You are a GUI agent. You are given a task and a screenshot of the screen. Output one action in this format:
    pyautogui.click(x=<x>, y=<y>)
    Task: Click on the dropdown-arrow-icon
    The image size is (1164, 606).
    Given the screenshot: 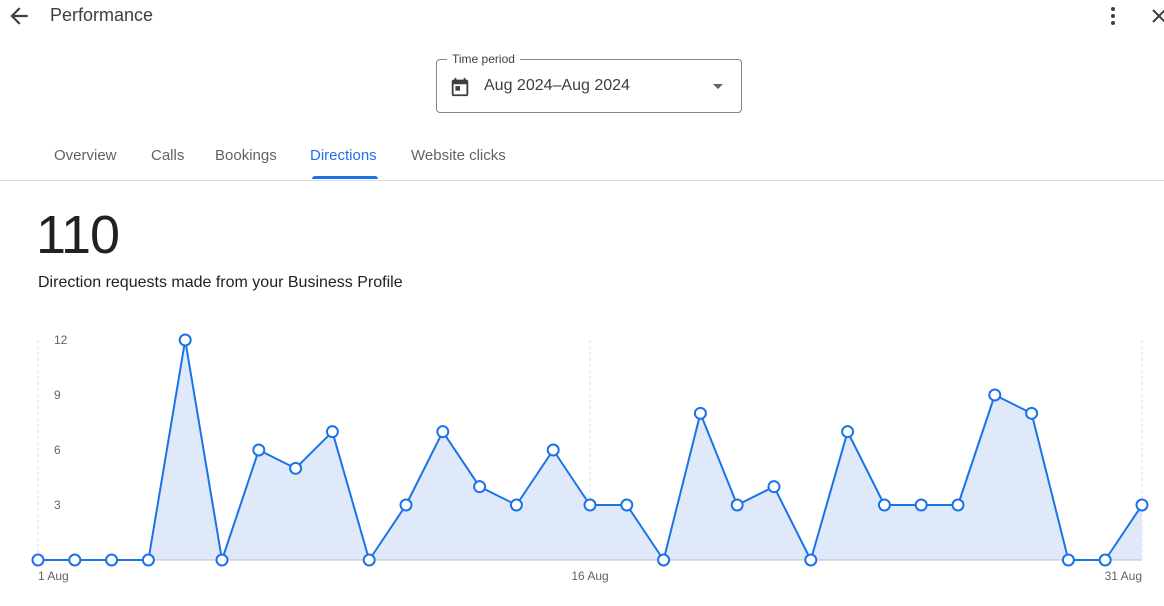 What is the action you would take?
    pyautogui.click(x=718, y=86)
    